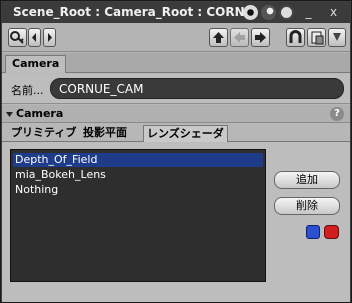 The width and height of the screenshot is (352, 303). I want to click on next-button, so click(260, 37).